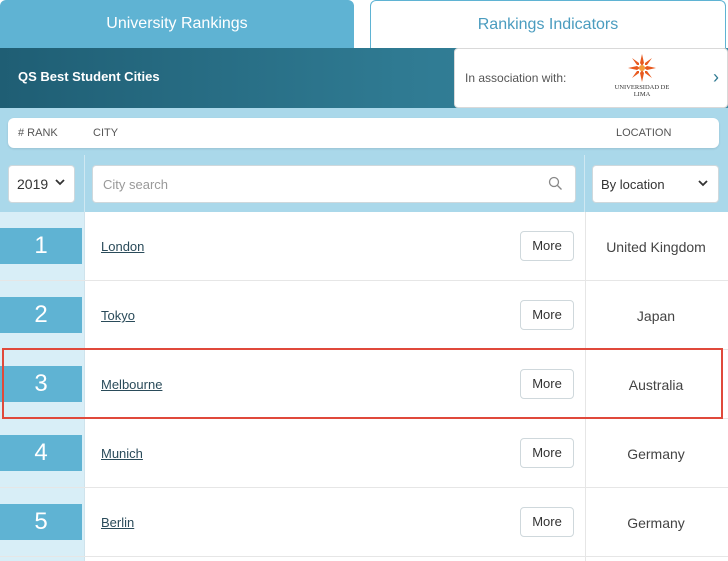 Image resolution: width=728 pixels, height=561 pixels. Describe the element at coordinates (716, 77) in the screenshot. I see `chevron-right-icon: ›` at that location.